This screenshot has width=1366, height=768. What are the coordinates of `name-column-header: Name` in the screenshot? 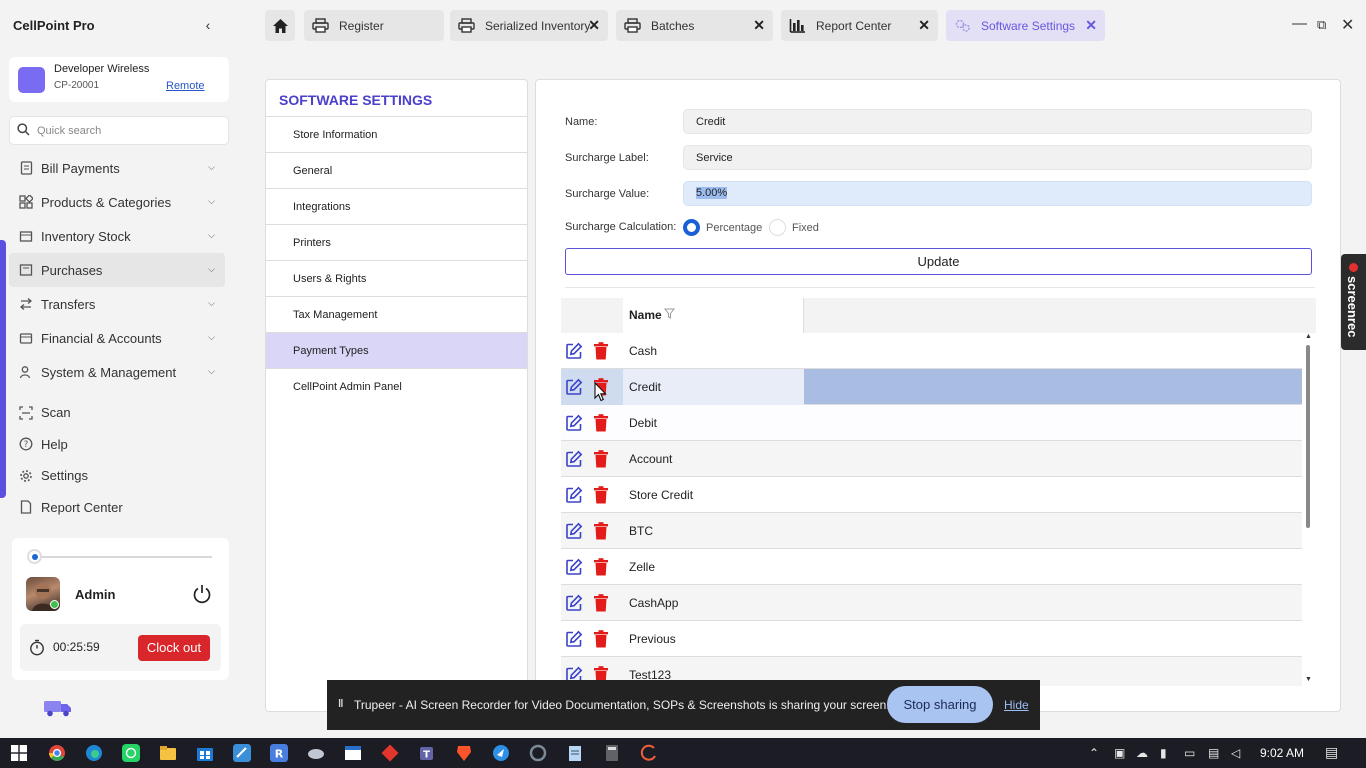 It's located at (713, 315).